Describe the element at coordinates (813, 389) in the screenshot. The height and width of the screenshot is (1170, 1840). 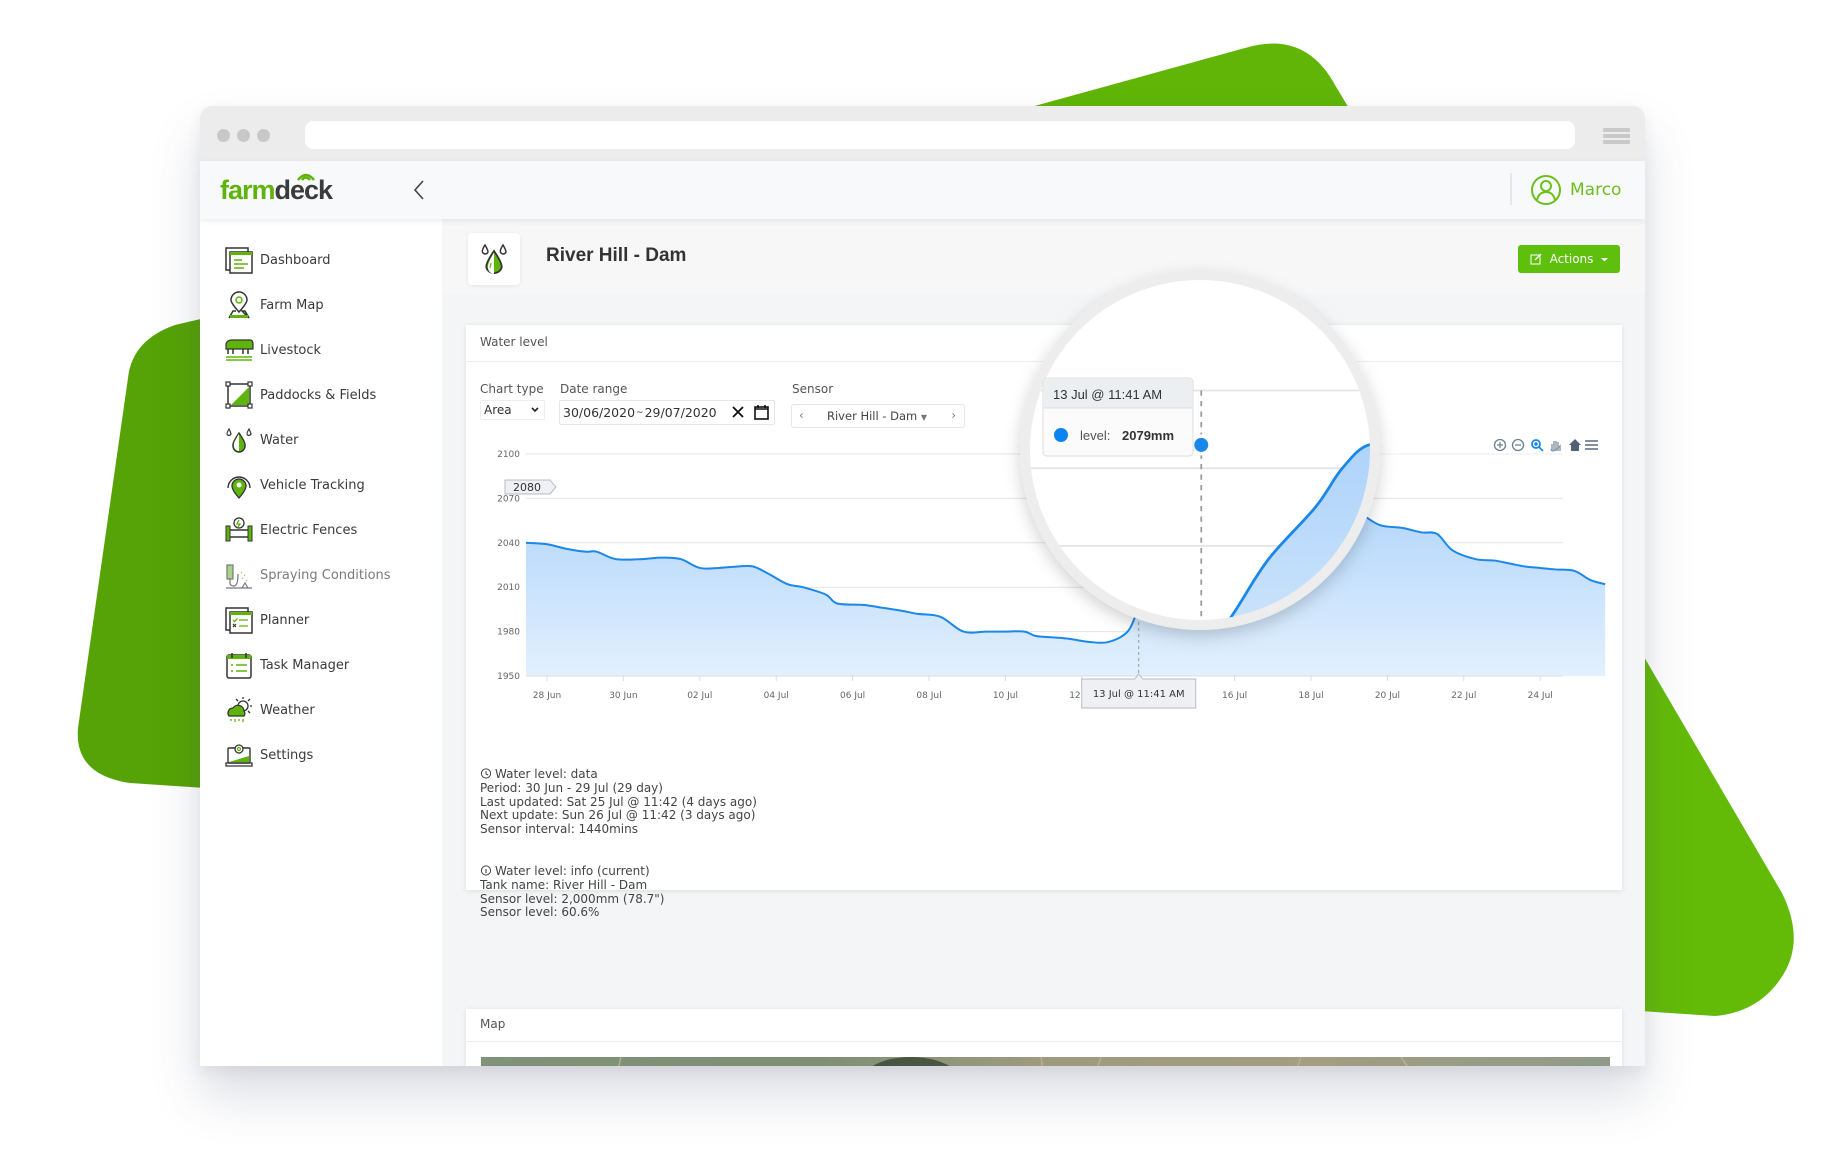
I see `sensor-label: Sensor` at that location.